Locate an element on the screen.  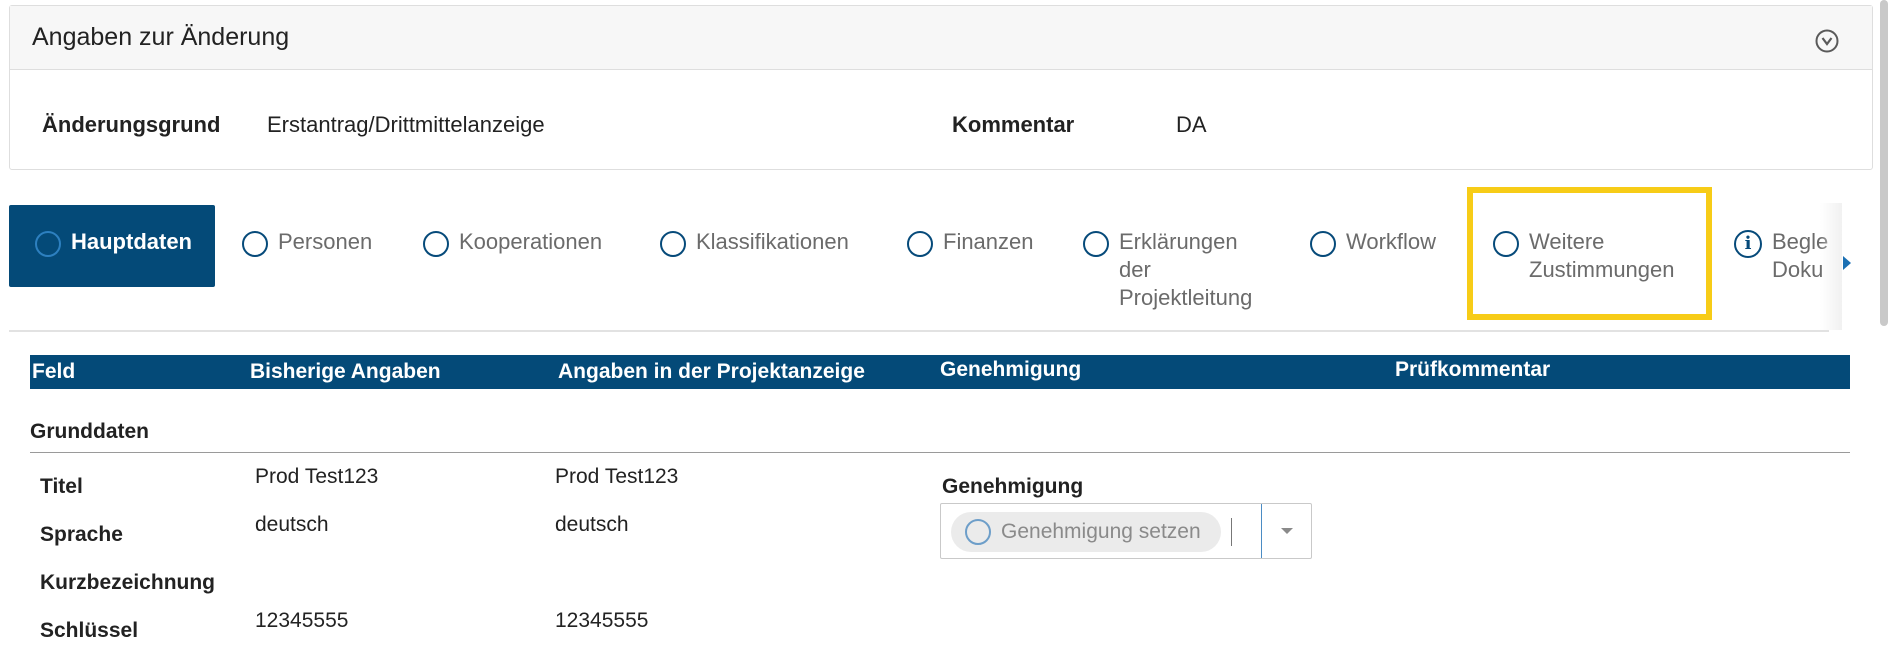
field-label: Sprache is located at coordinates (81, 534).